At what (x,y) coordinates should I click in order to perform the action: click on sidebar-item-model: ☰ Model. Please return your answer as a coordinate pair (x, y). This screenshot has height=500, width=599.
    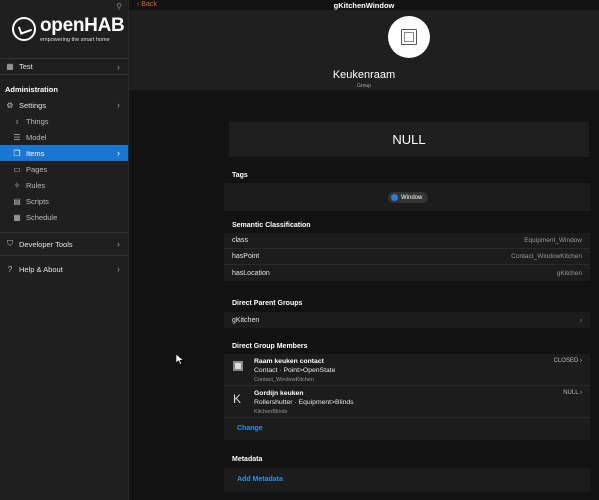
    Looking at the image, I should click on (64, 137).